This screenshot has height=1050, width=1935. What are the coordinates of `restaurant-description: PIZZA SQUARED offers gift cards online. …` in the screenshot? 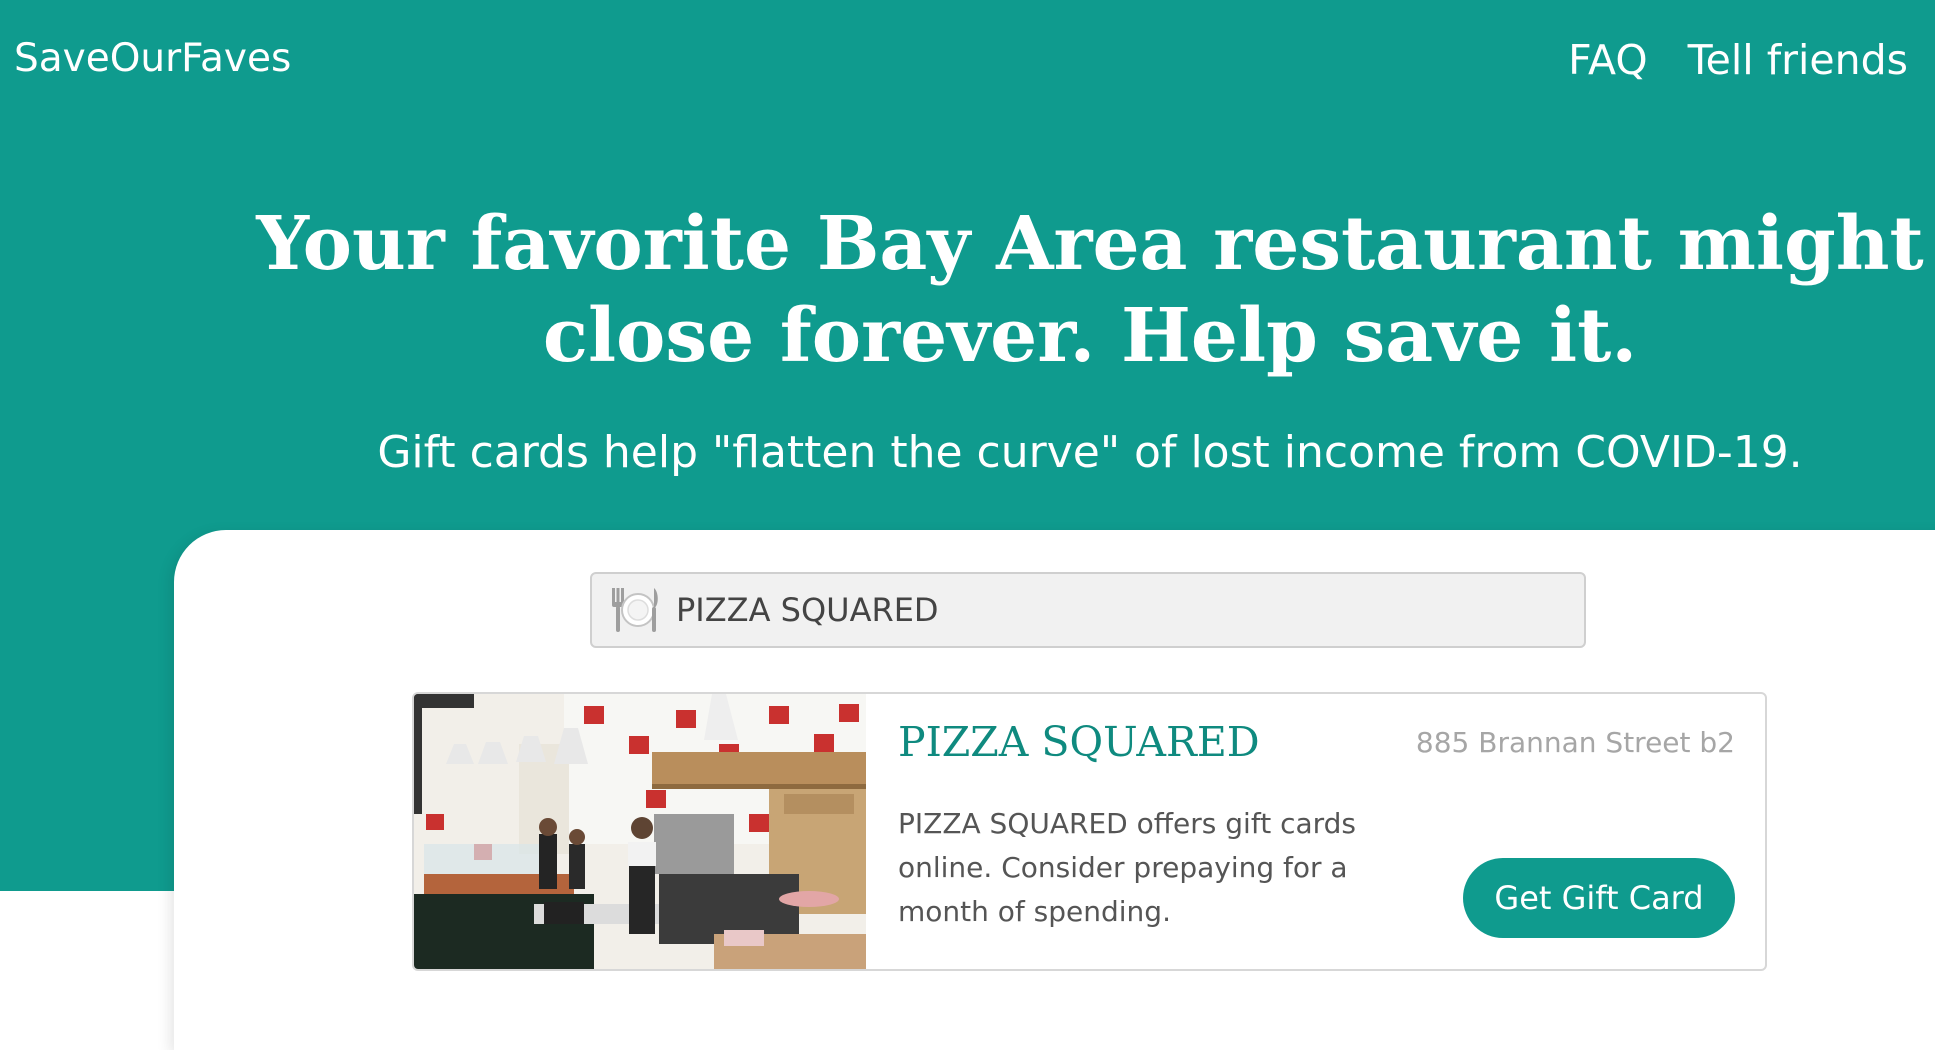 It's located at (1127, 867).